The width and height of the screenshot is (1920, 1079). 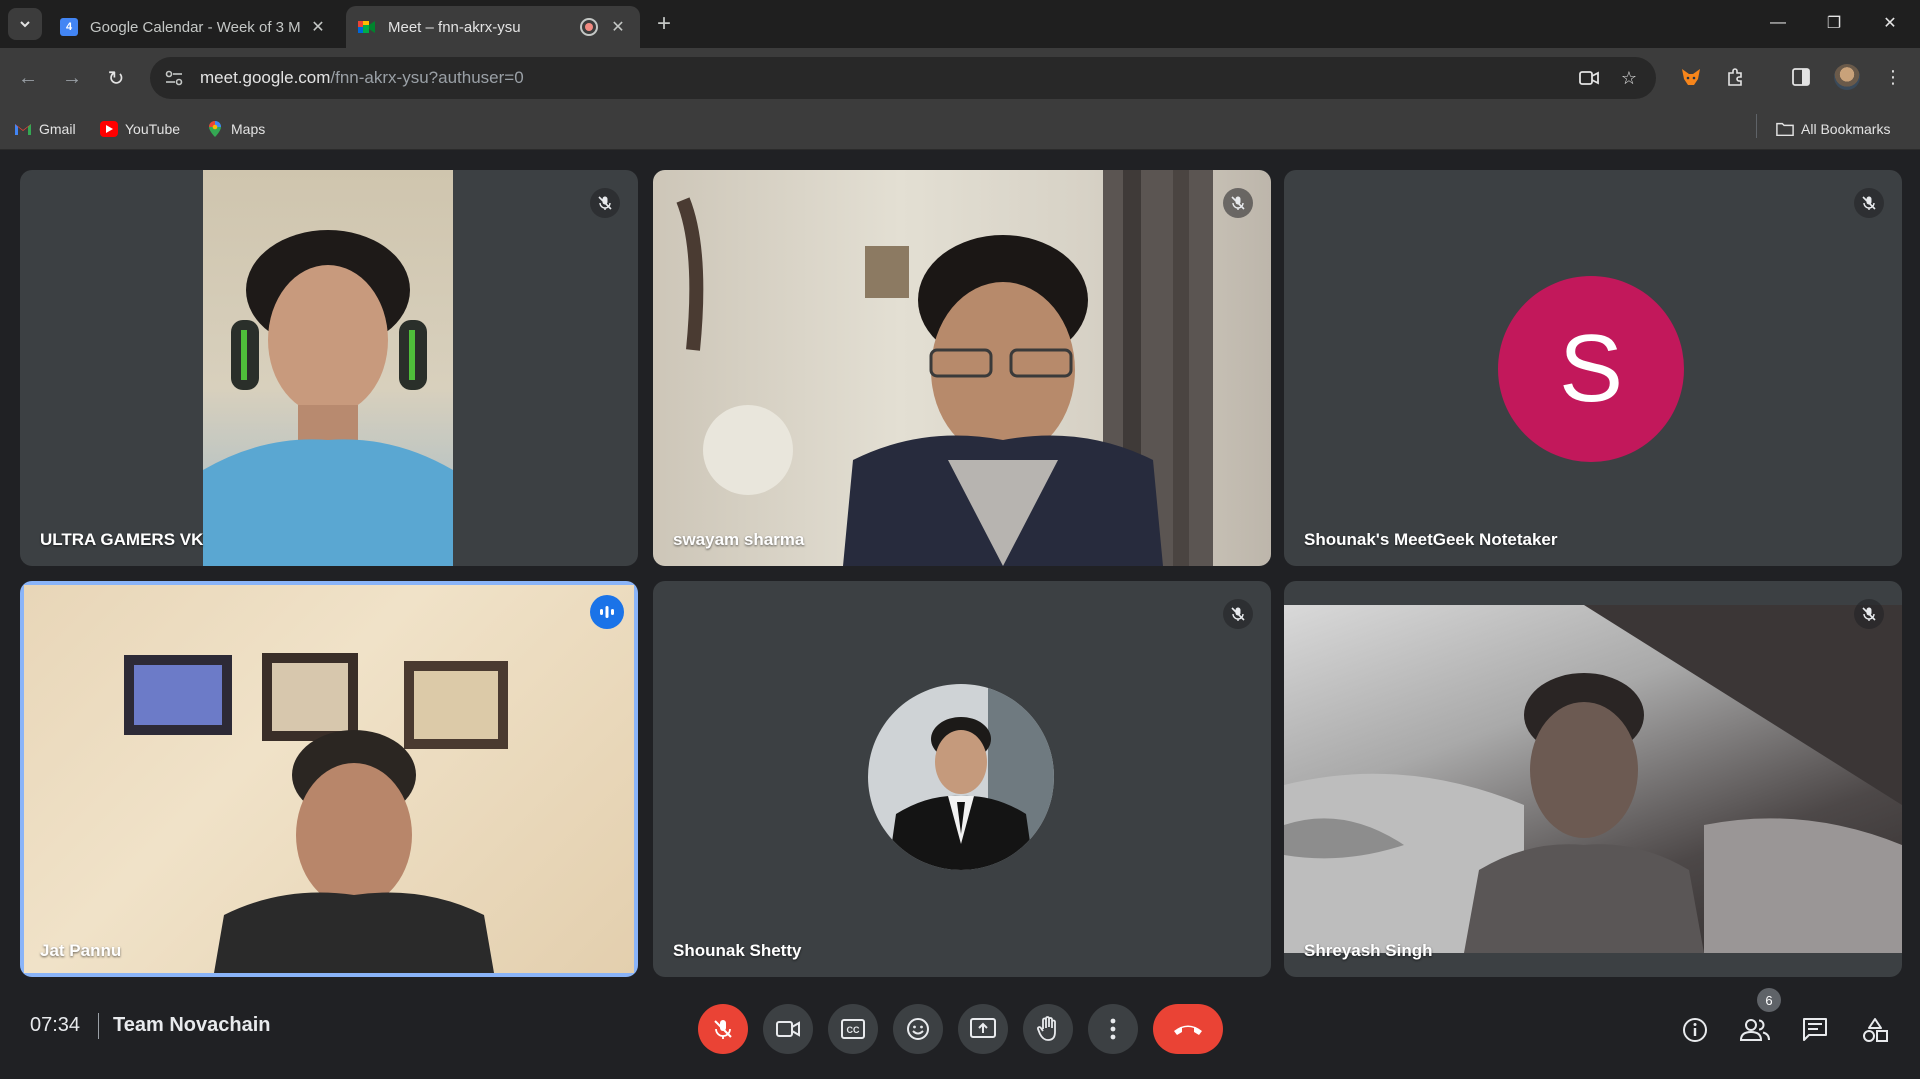 What do you see at coordinates (1834, 23) in the screenshot?
I see `restore-icon: ❐` at bounding box center [1834, 23].